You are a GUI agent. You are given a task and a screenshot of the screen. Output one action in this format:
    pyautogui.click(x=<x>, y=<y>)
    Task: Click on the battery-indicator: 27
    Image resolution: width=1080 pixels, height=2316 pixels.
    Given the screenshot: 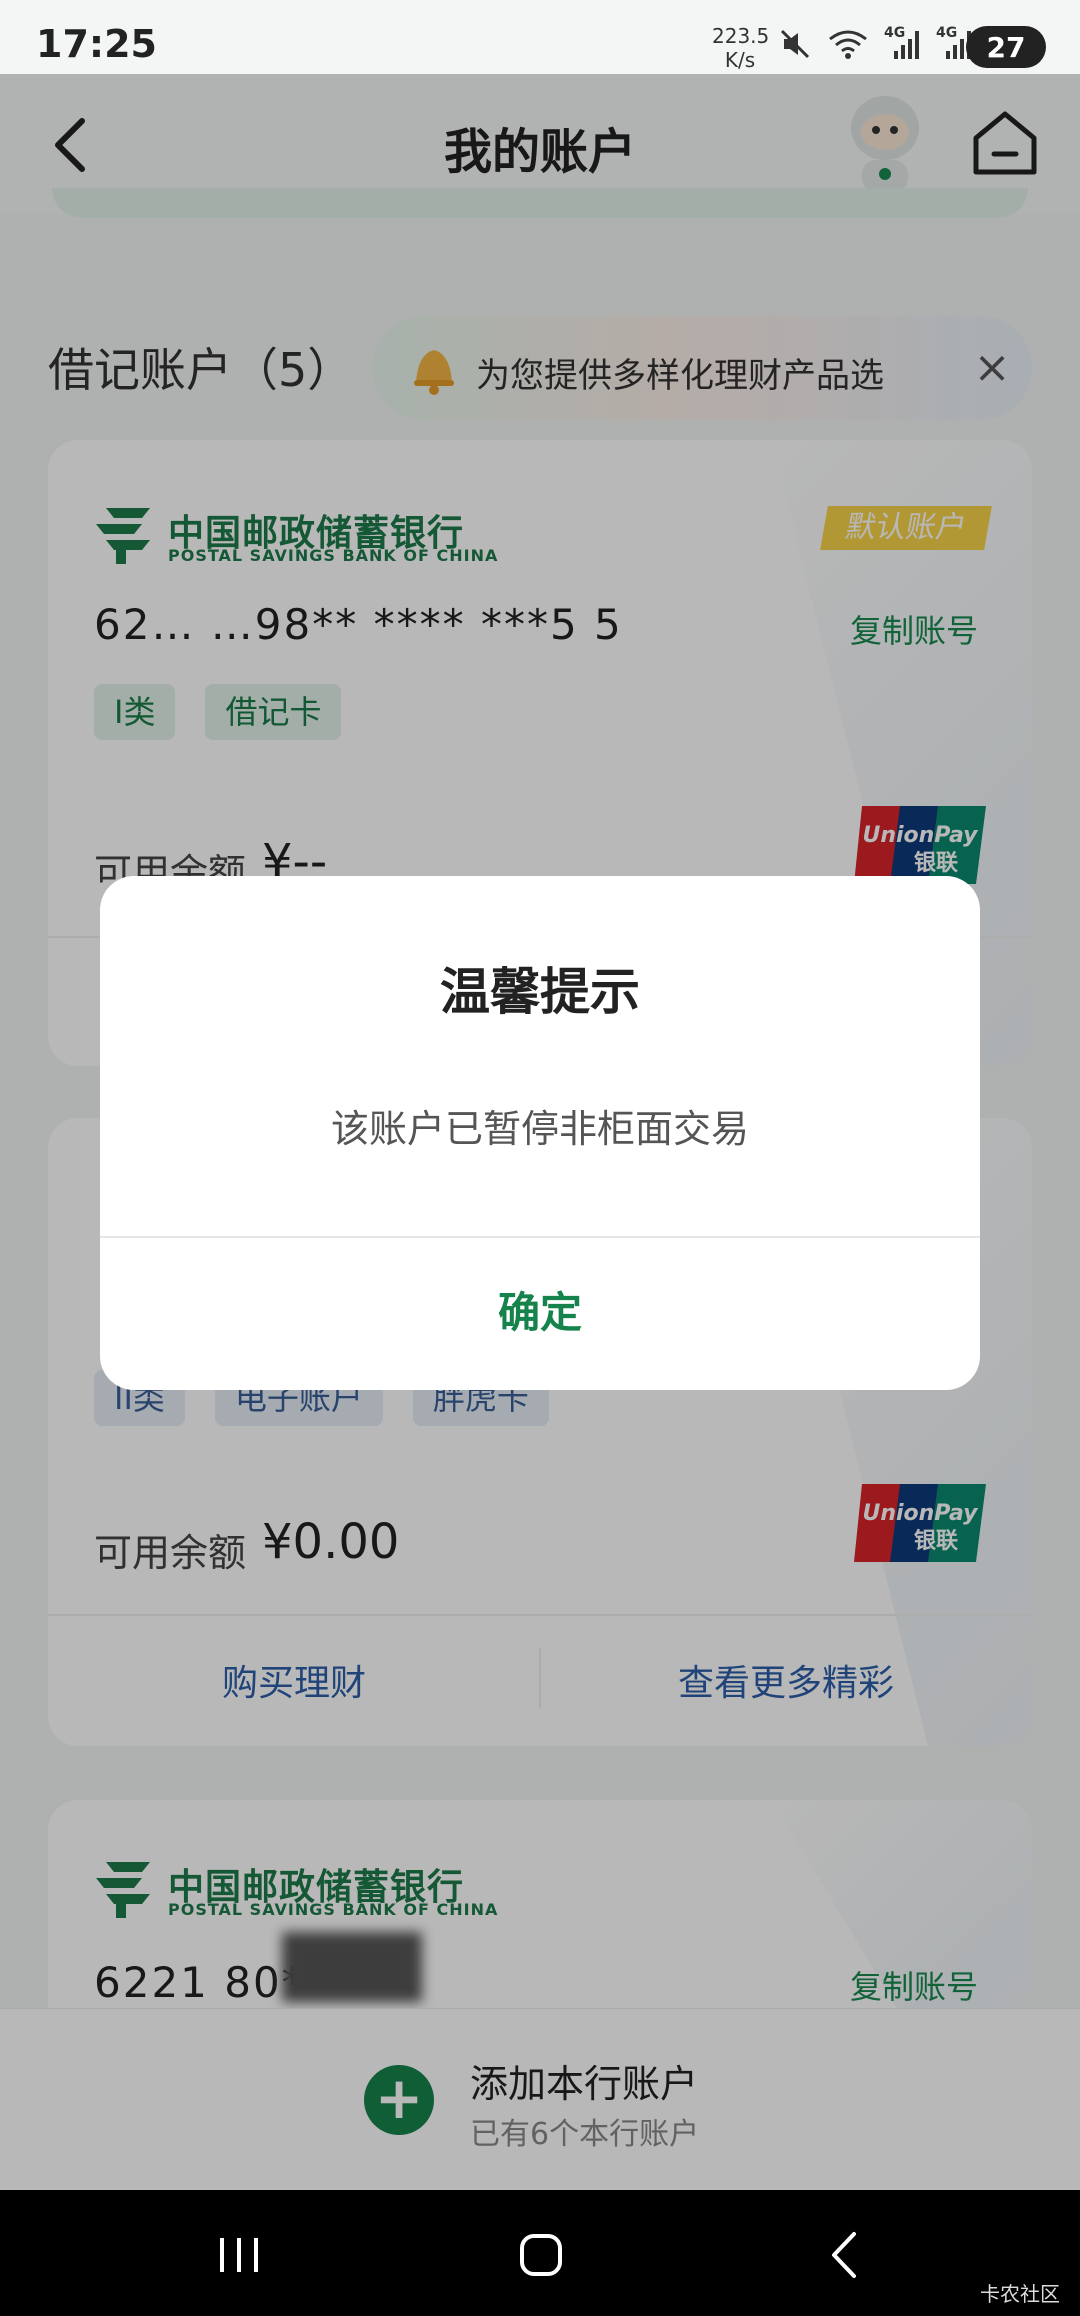 What is the action you would take?
    pyautogui.click(x=1006, y=47)
    